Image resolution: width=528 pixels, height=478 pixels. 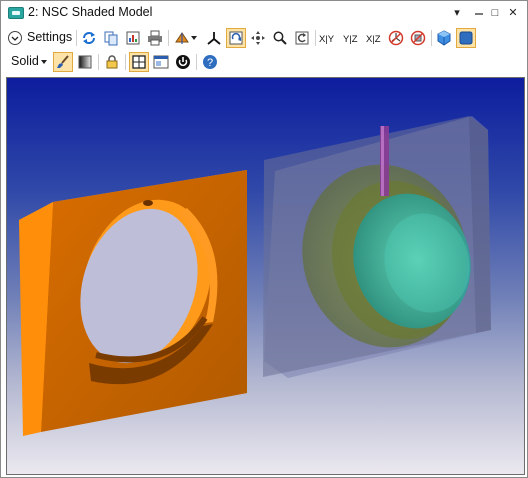 I want to click on power-cycle-icon, so click(x=183, y=62).